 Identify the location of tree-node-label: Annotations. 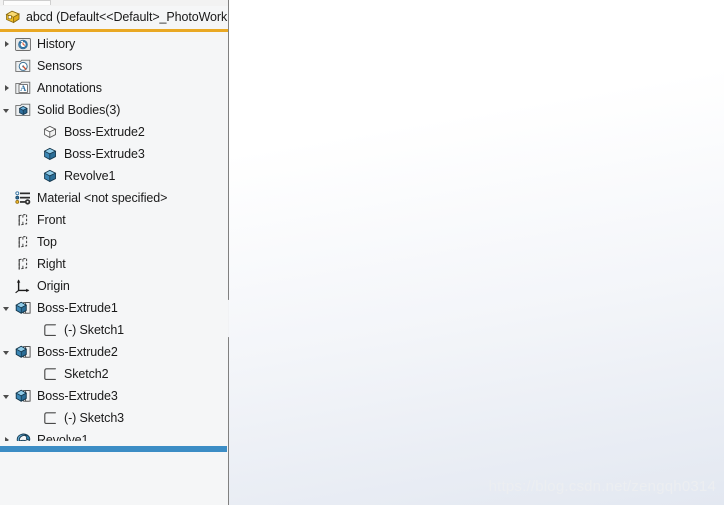
(69, 88).